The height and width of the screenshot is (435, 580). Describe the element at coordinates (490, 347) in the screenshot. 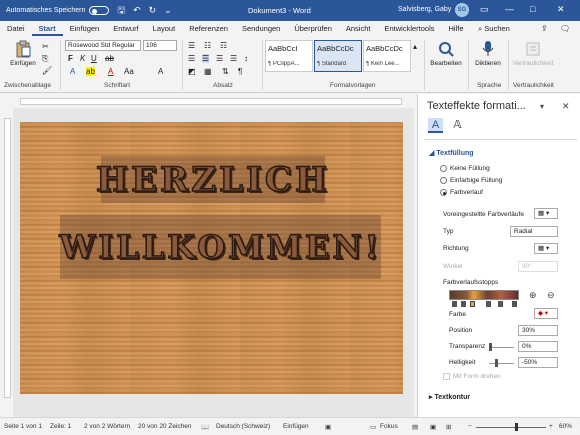

I see `transparency-slider-thumb` at that location.